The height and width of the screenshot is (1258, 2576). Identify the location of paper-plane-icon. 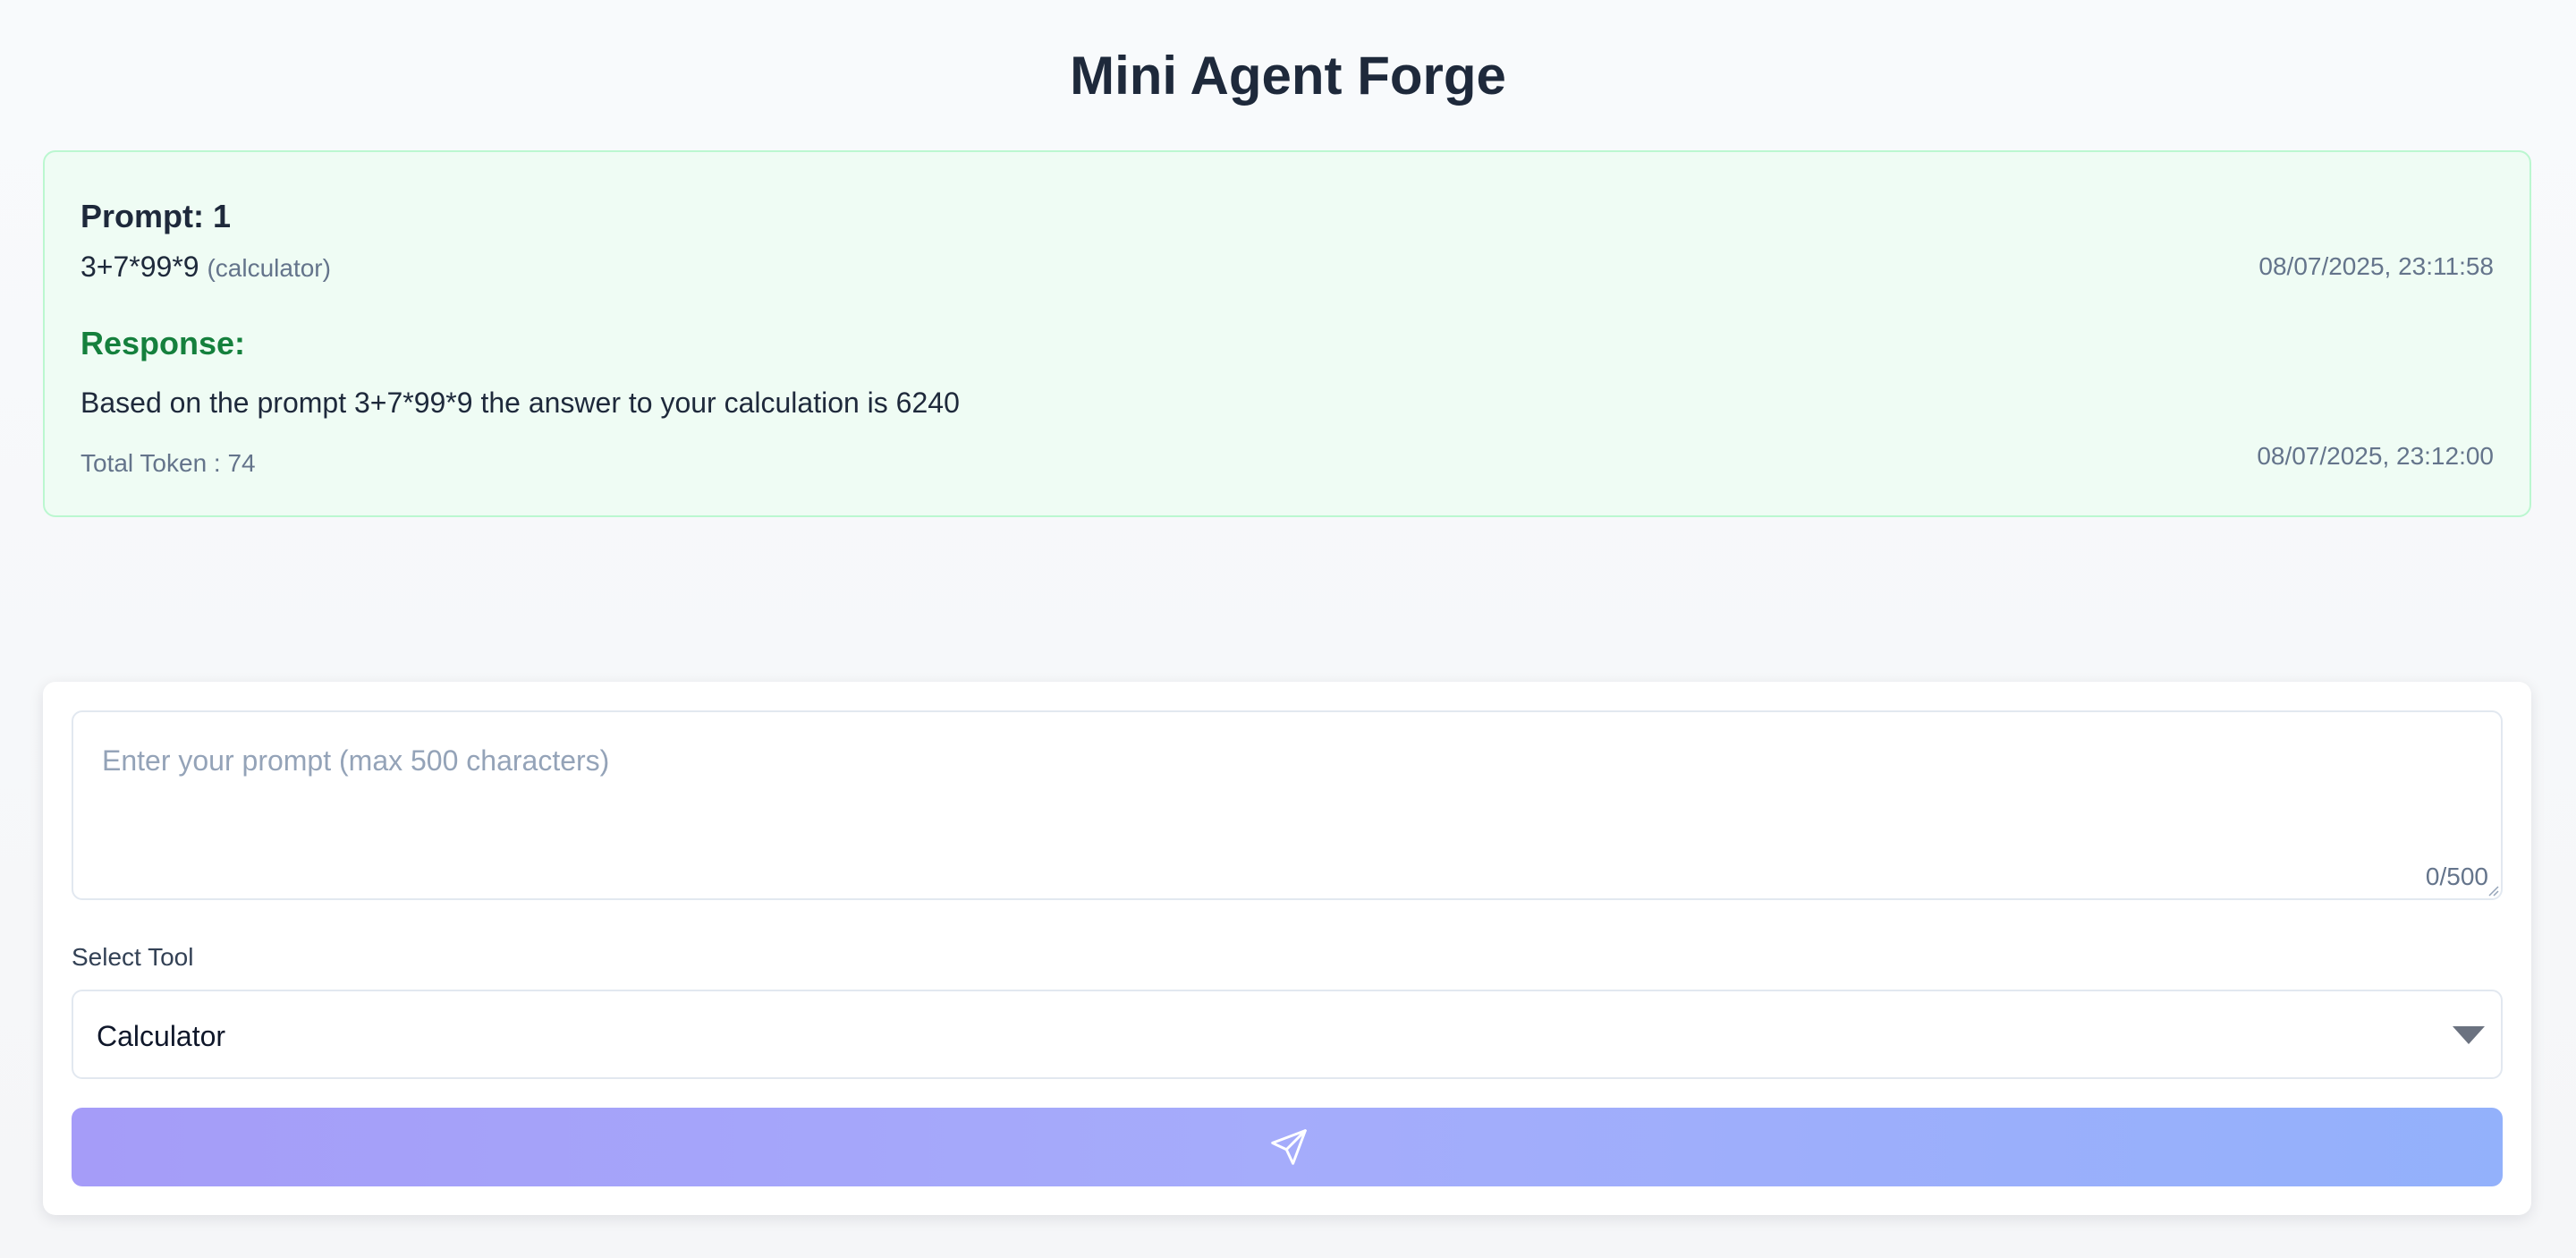
(1289, 1147).